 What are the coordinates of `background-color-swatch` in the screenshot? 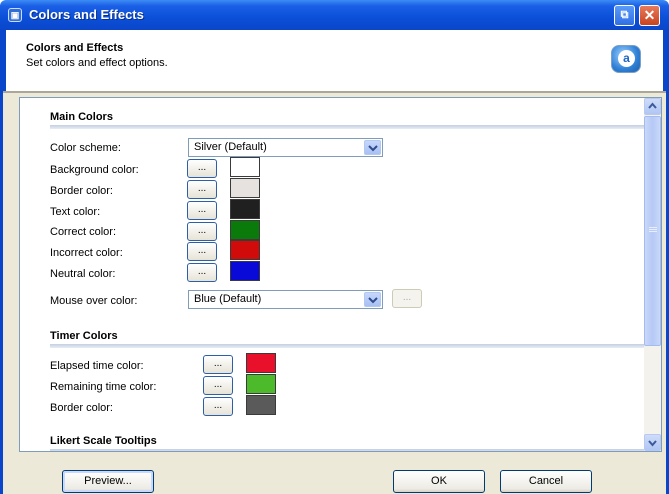 It's located at (245, 167).